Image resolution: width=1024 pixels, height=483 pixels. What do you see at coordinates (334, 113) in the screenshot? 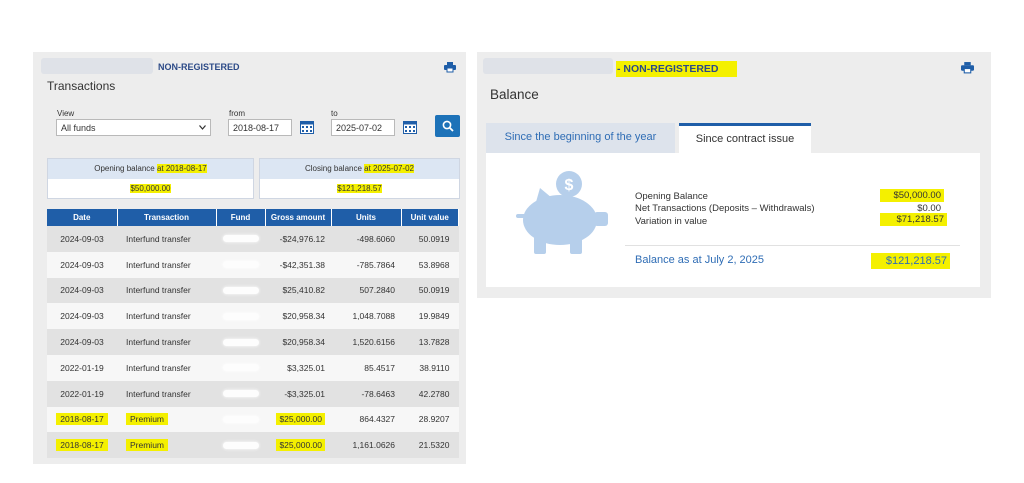
I see `to-label: to` at bounding box center [334, 113].